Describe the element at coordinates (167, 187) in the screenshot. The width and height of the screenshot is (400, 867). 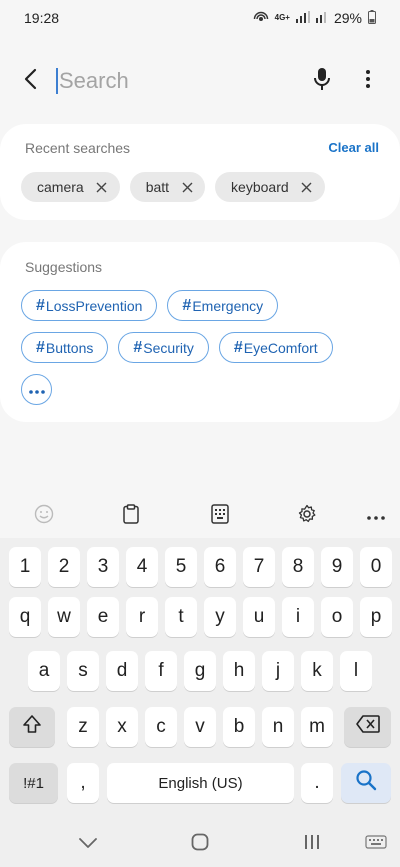
I see `recent-search-chip: batt` at that location.